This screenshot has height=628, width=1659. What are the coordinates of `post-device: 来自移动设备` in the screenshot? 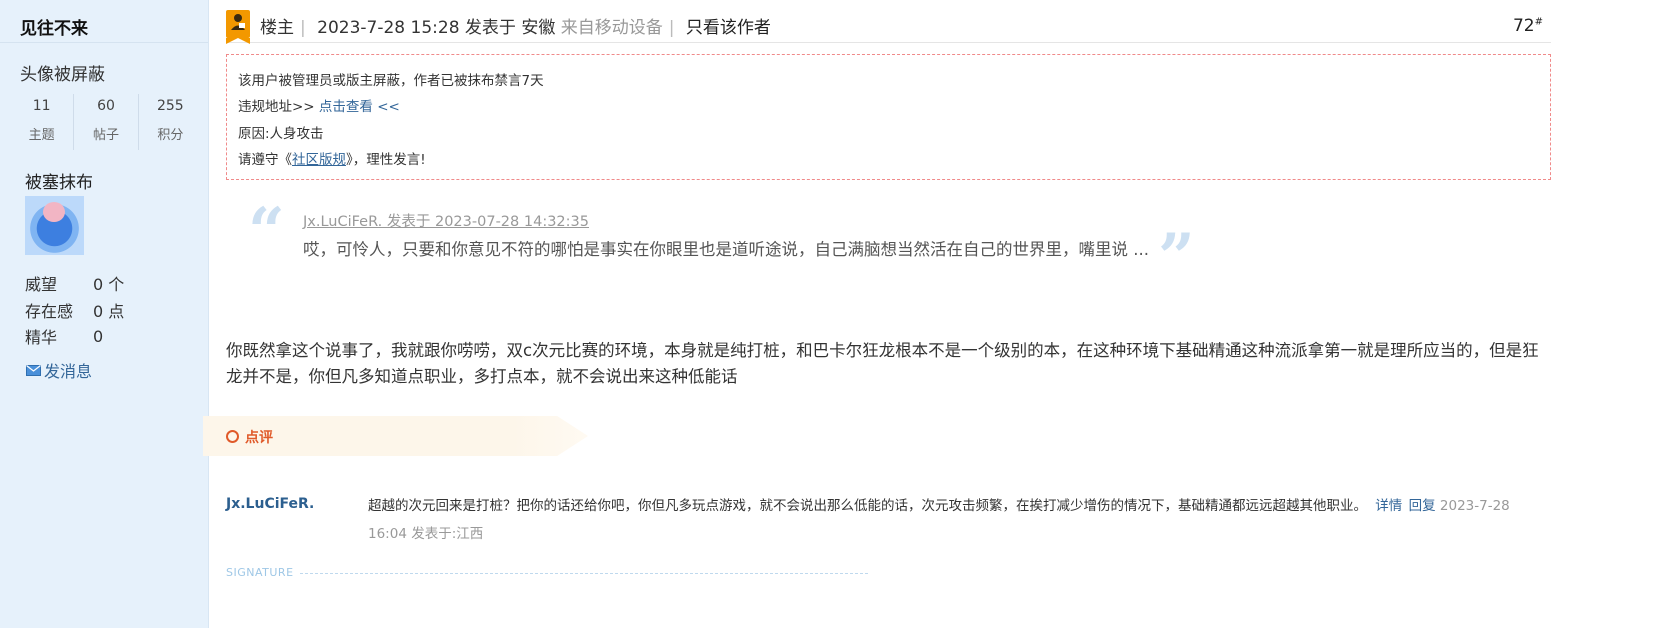 It's located at (611, 28).